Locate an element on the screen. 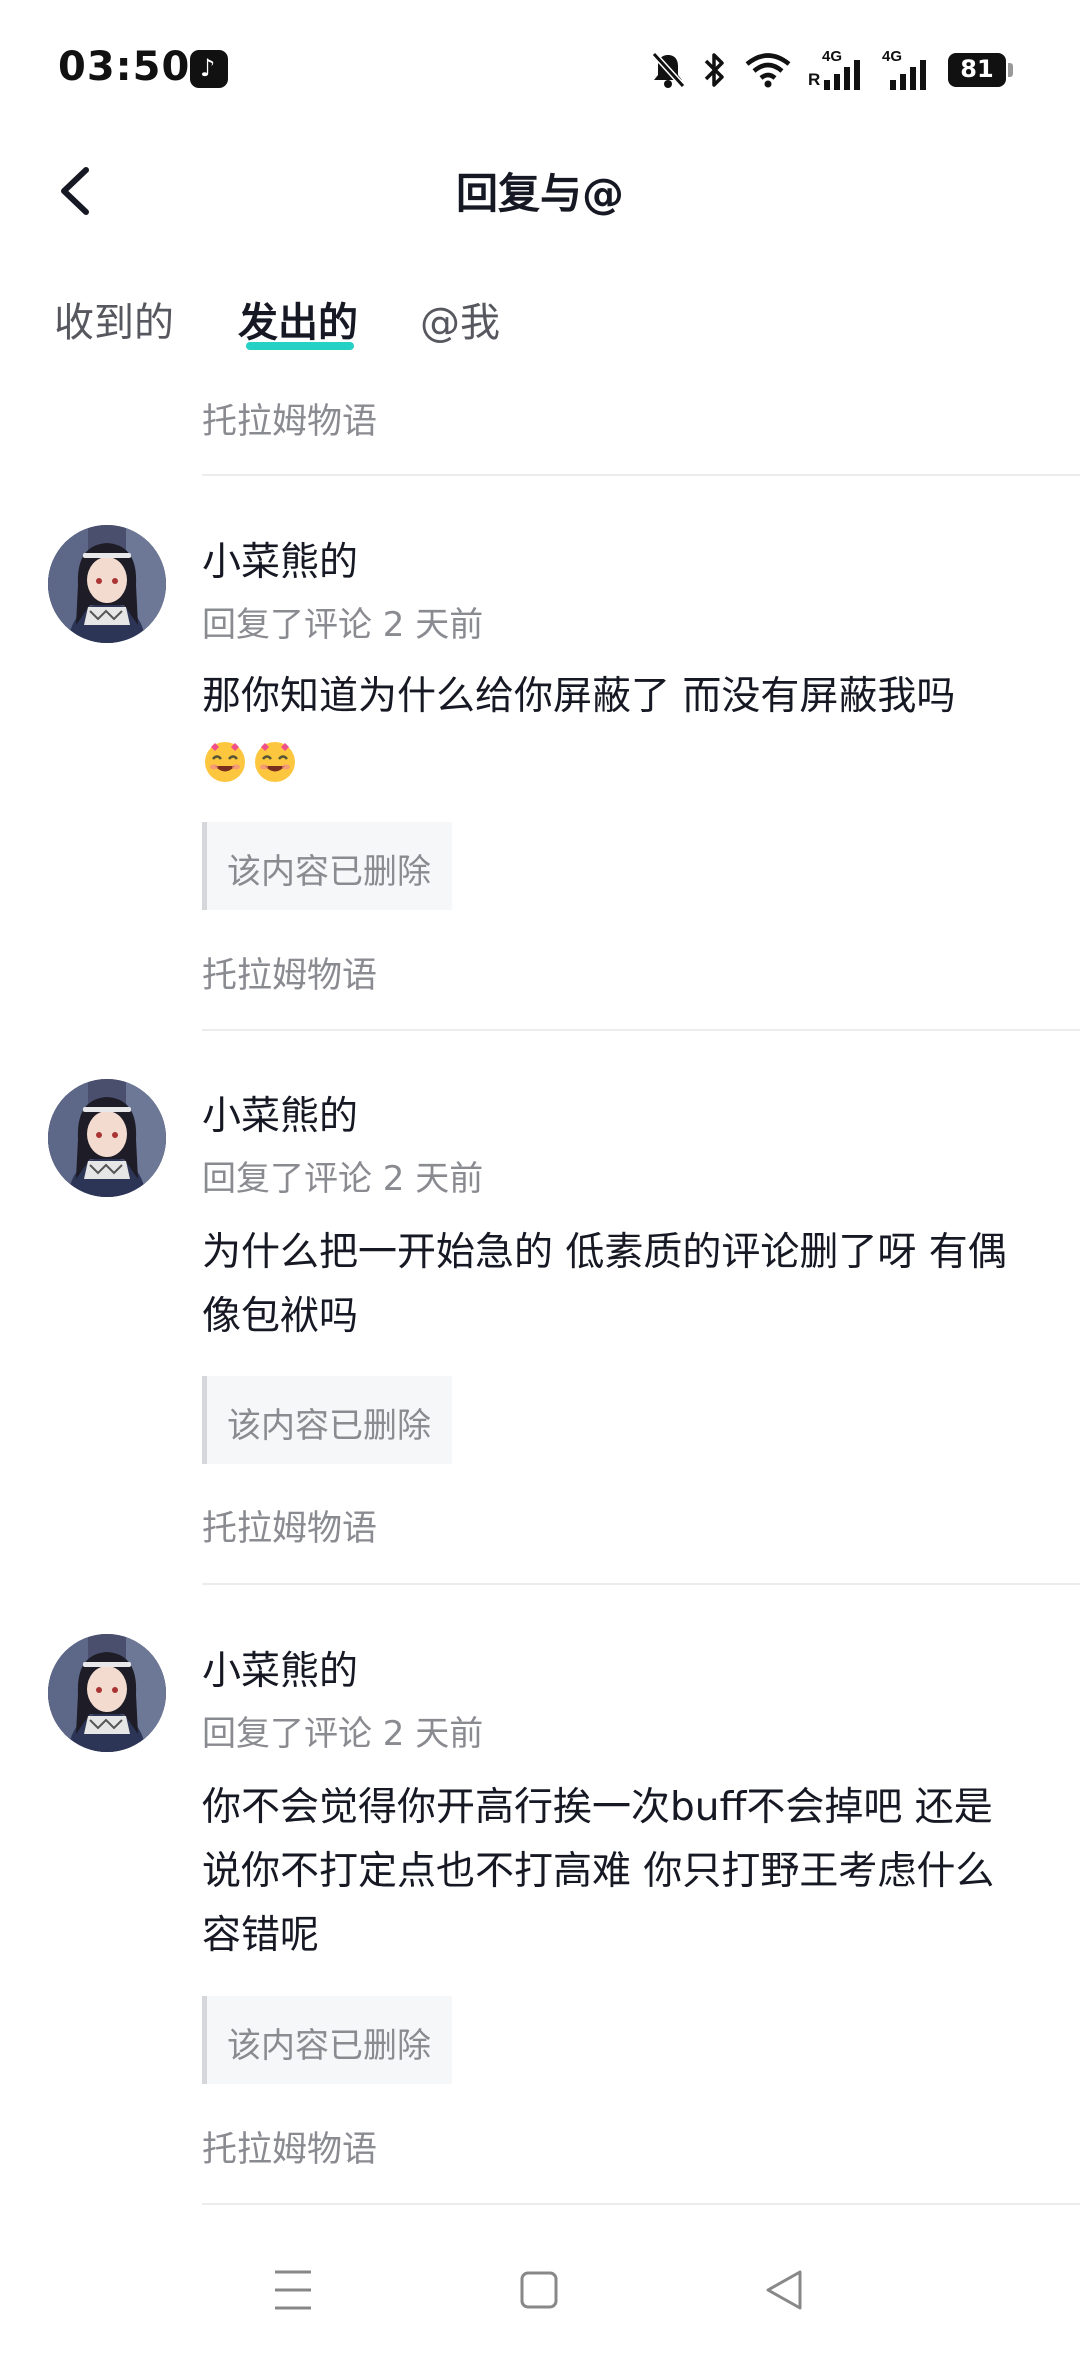 The width and height of the screenshot is (1080, 2377). battery-icon: 81 is located at coordinates (981, 70).